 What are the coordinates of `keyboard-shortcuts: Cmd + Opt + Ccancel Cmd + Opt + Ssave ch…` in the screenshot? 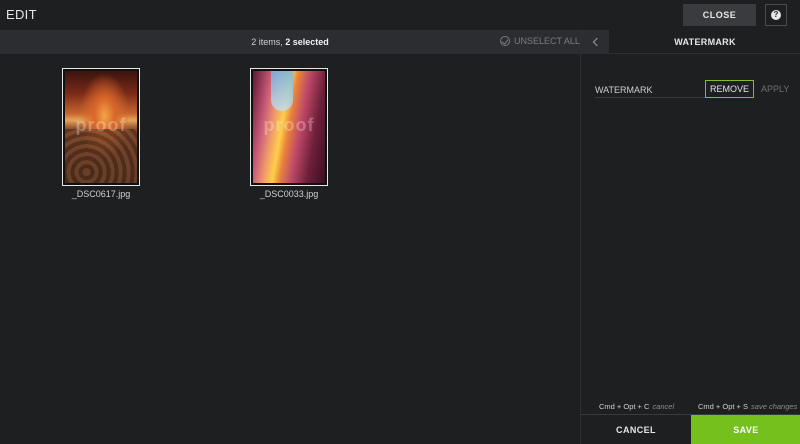 It's located at (690, 408).